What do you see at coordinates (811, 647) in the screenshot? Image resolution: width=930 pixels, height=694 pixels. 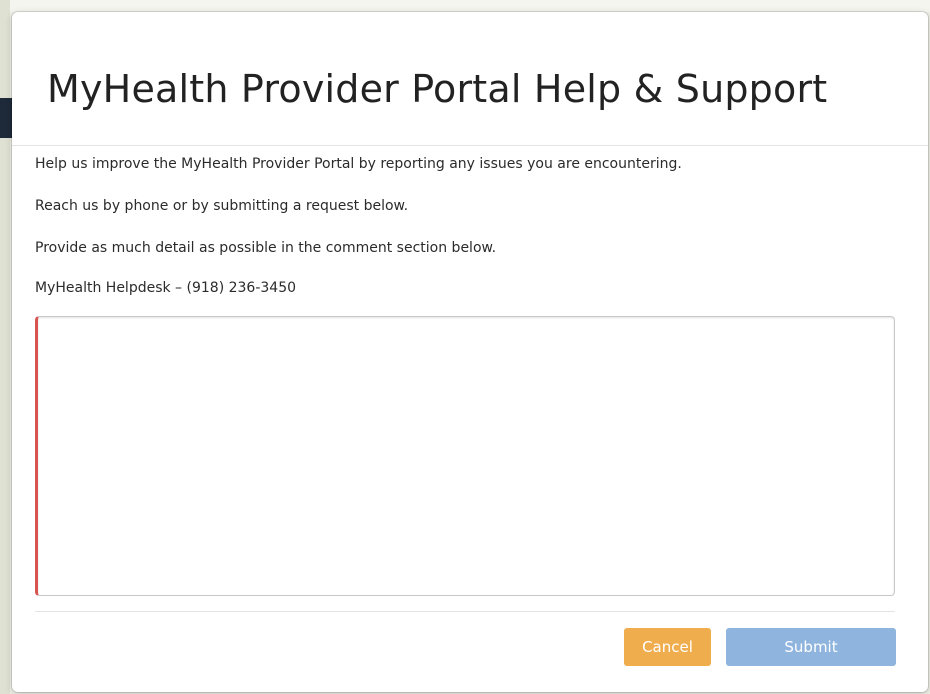 I see `submit-button: Submit` at bounding box center [811, 647].